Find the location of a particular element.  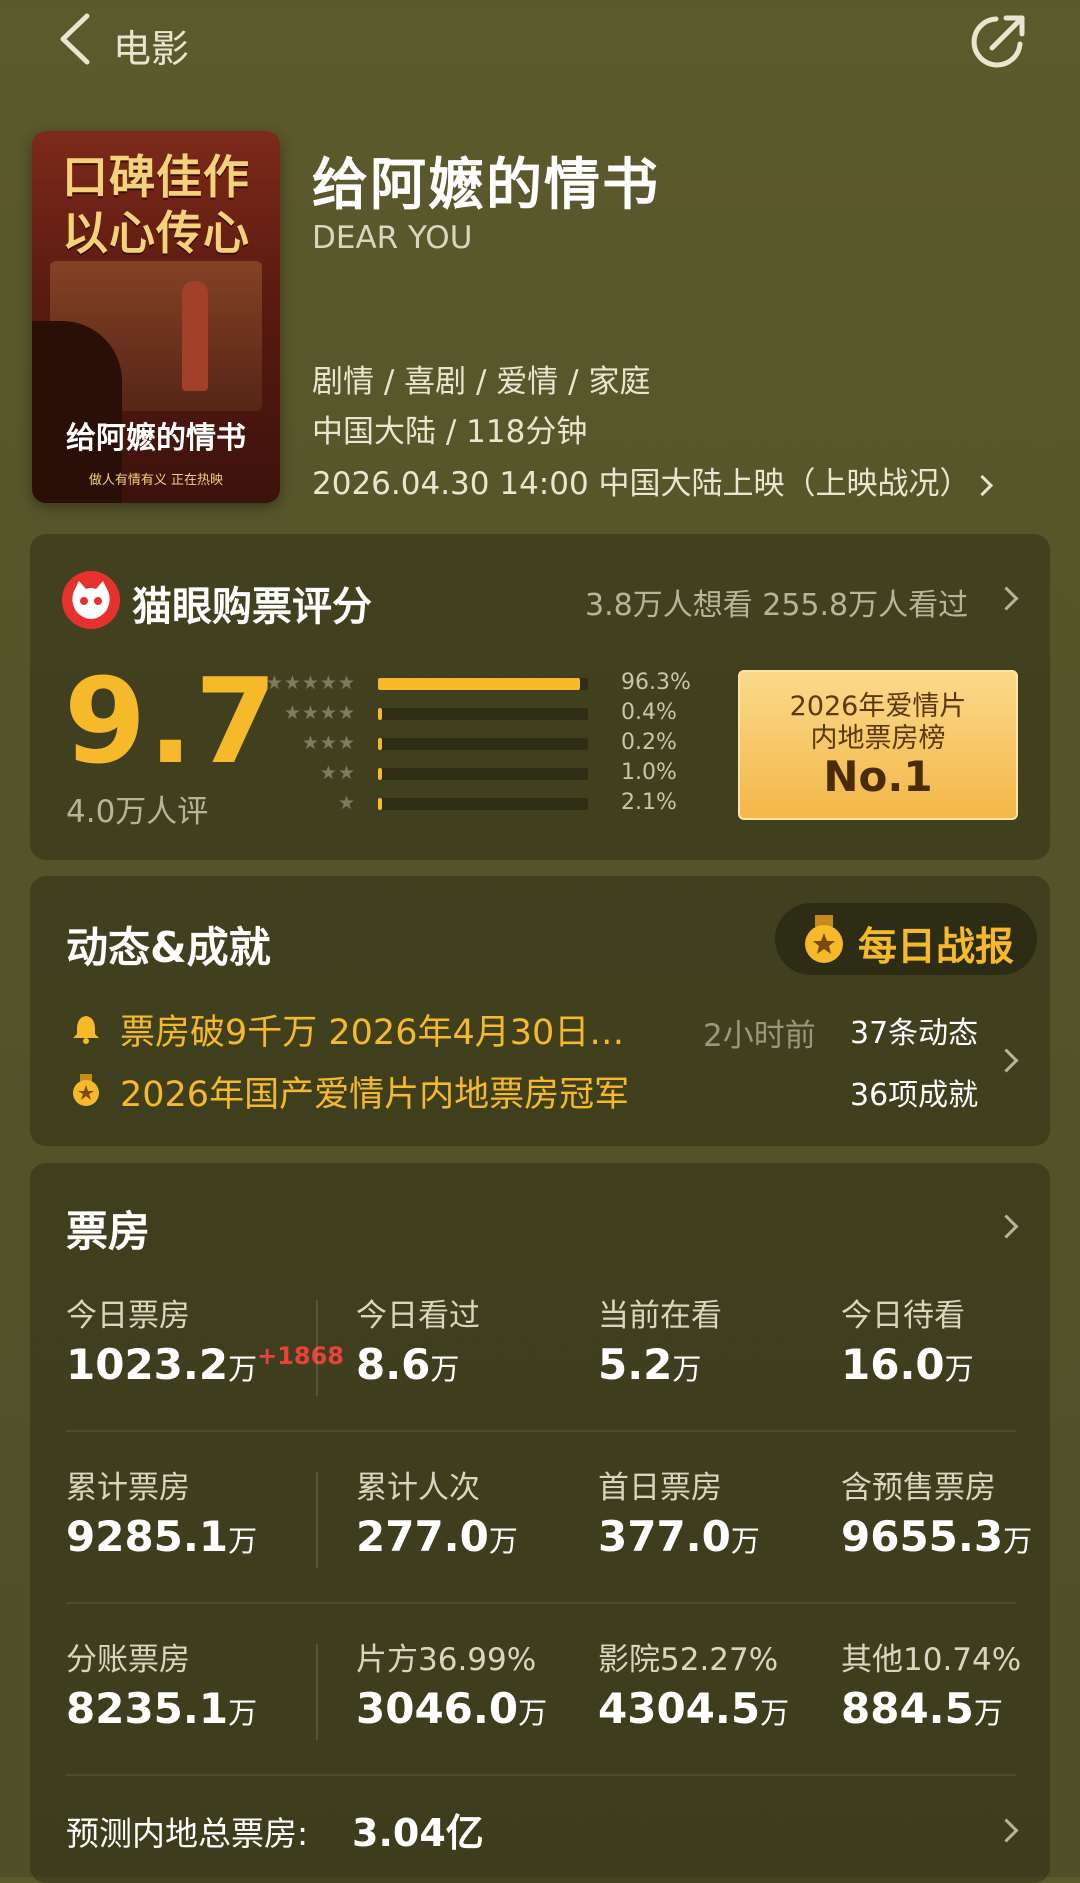

stat-value: 377.0万 is located at coordinates (679, 1536).